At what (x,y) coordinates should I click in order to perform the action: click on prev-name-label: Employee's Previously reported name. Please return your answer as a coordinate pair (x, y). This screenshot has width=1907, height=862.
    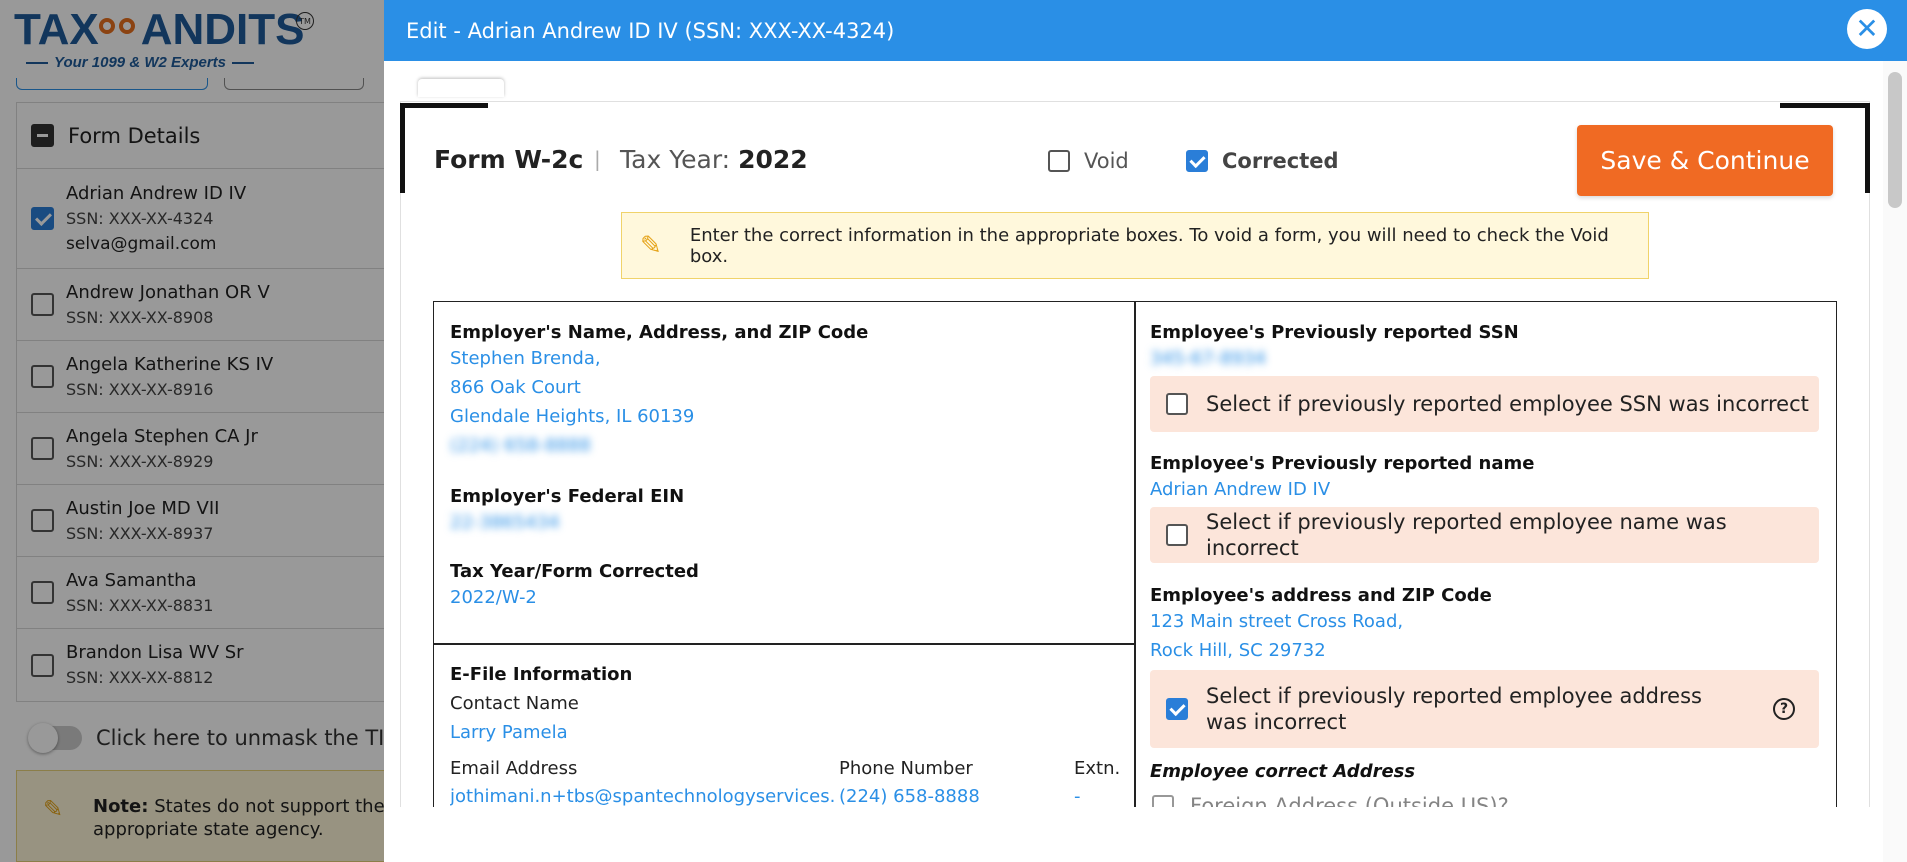
    Looking at the image, I should click on (1342, 463).